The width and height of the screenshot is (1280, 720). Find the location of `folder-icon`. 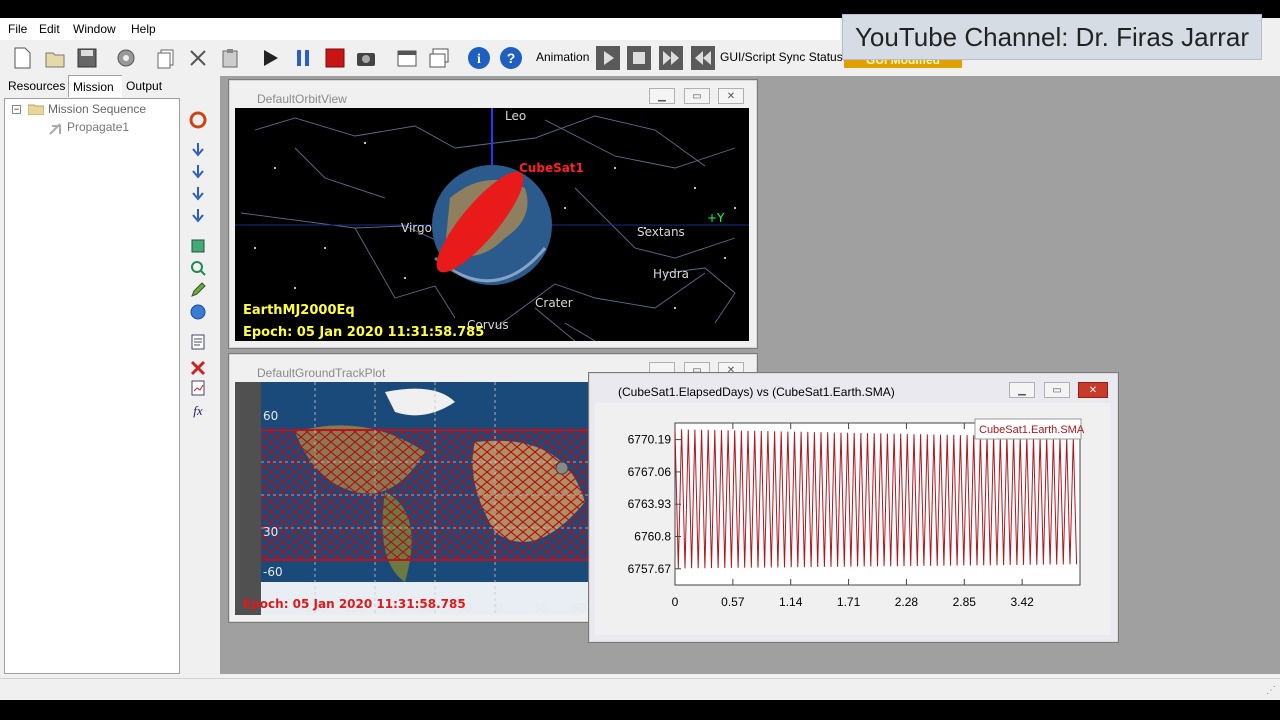

folder-icon is located at coordinates (36, 109).